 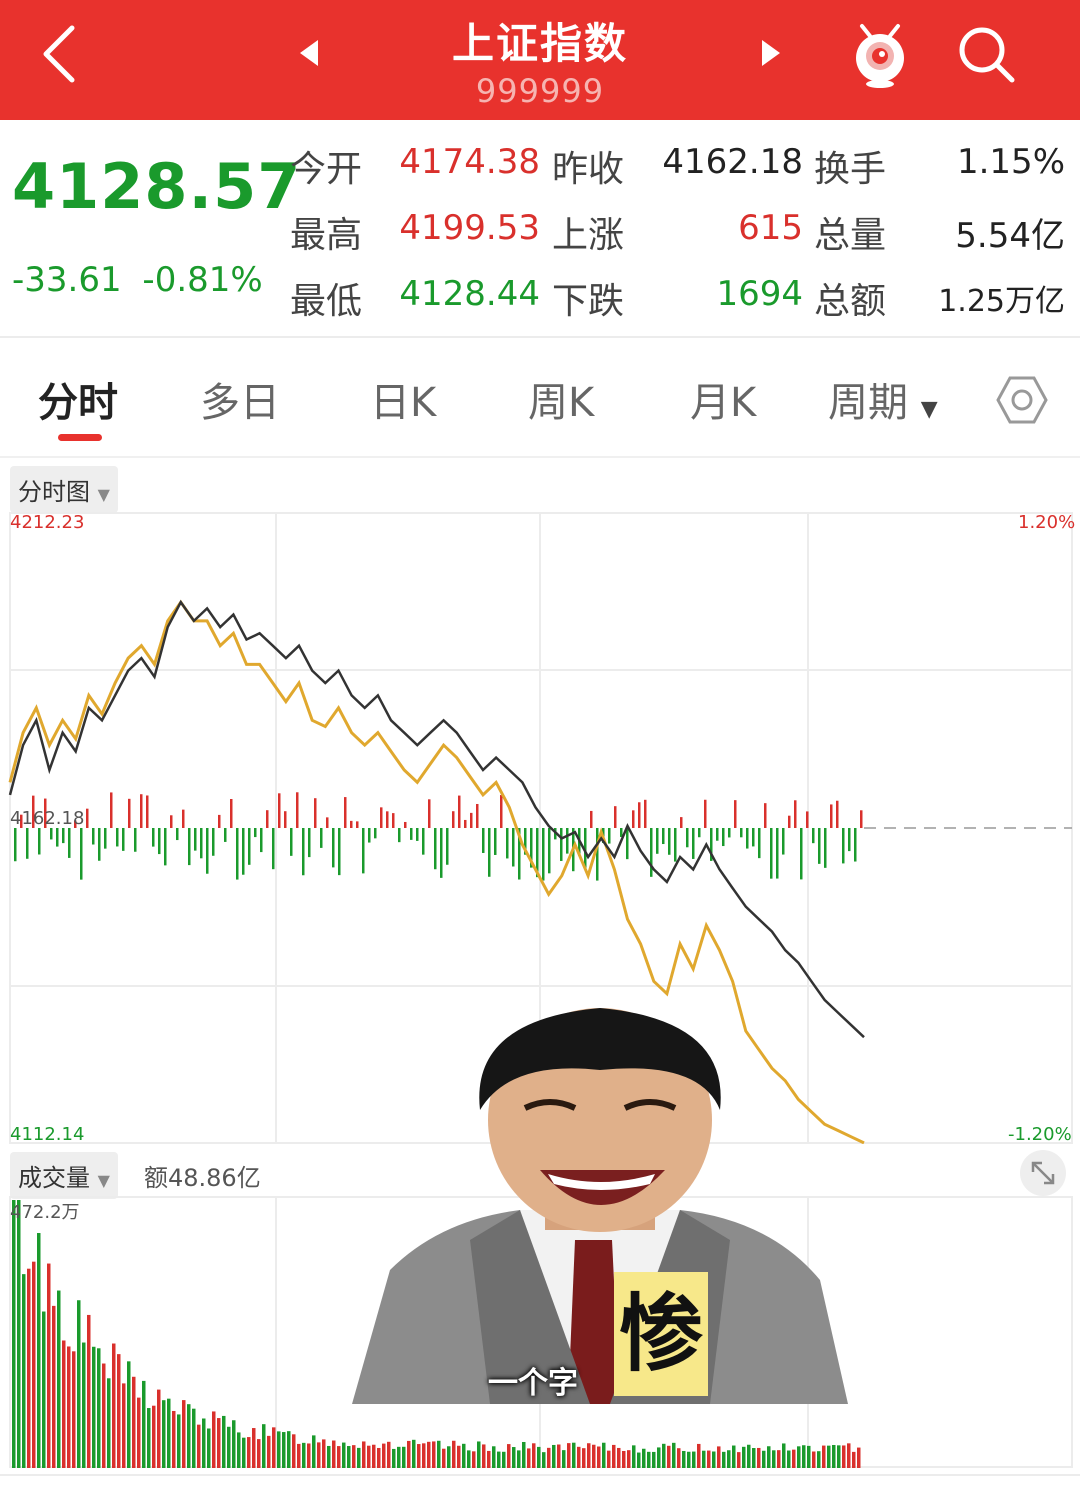 I want to click on chart-type-selector: 分时图 ▼, so click(x=64, y=489).